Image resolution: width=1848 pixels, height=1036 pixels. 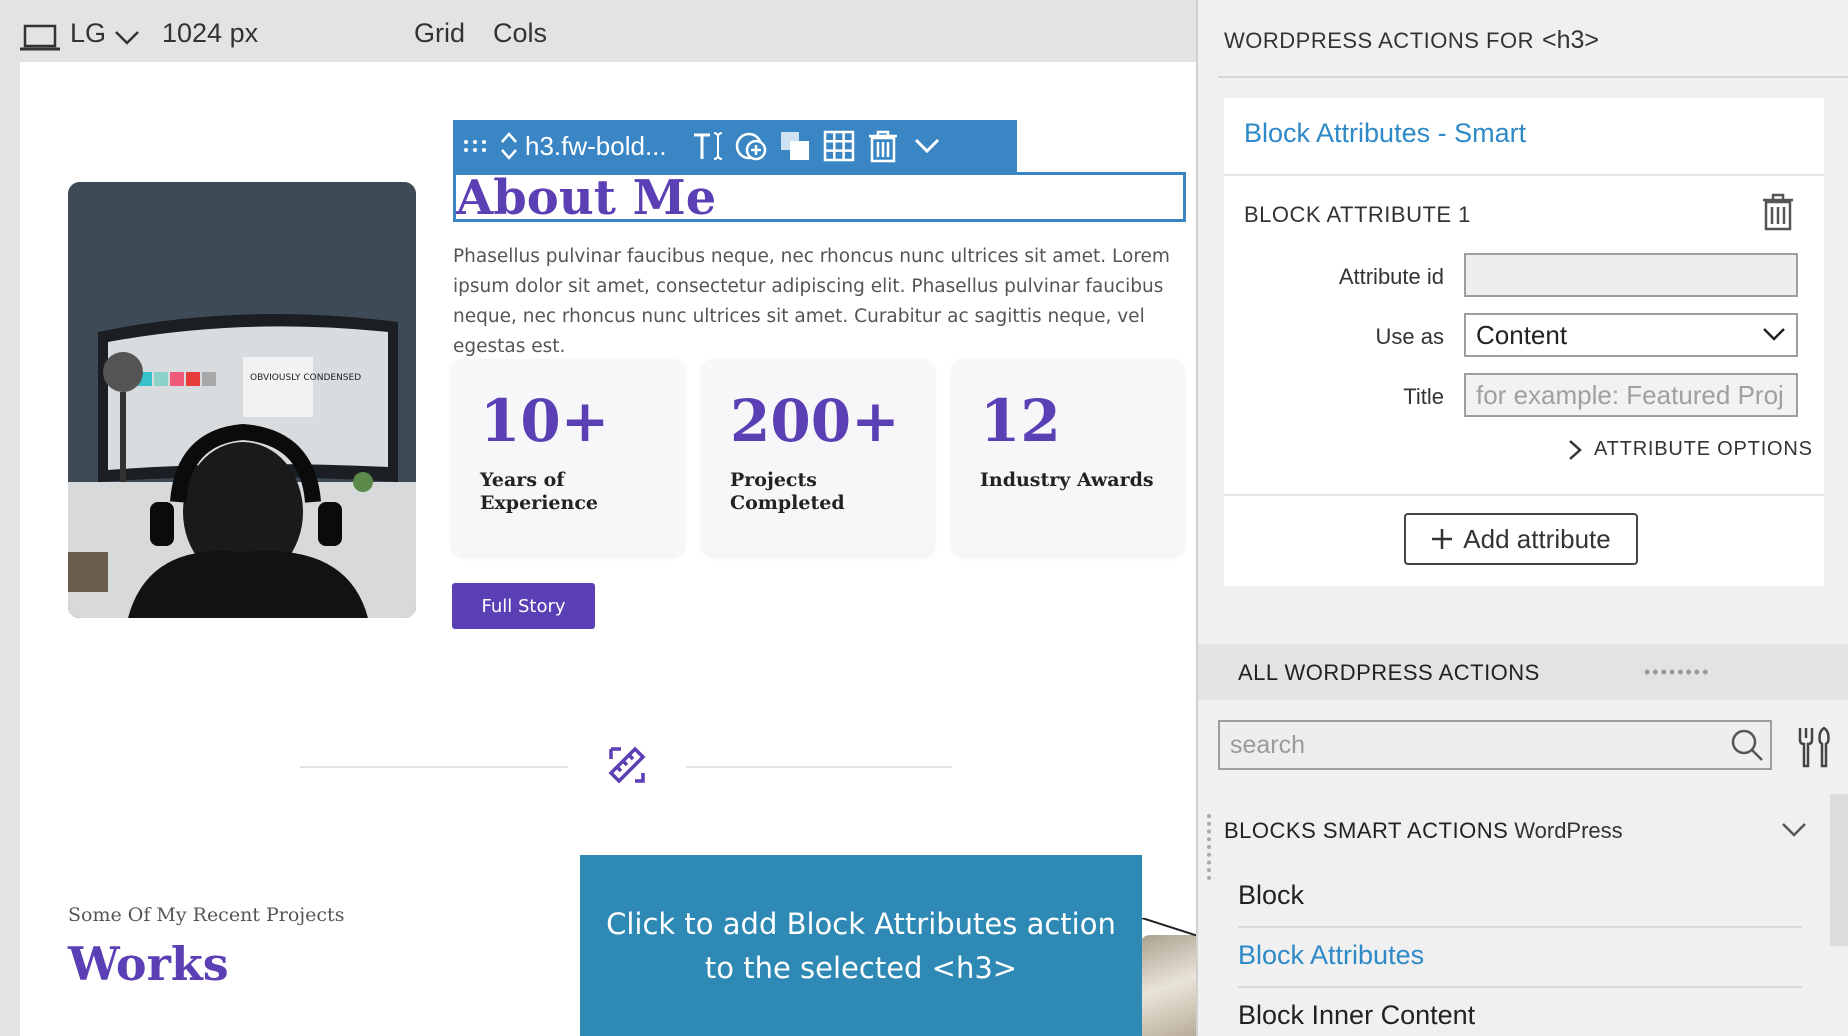 What do you see at coordinates (1385, 133) in the screenshot?
I see `card-title: Block Attributes - Smart` at bounding box center [1385, 133].